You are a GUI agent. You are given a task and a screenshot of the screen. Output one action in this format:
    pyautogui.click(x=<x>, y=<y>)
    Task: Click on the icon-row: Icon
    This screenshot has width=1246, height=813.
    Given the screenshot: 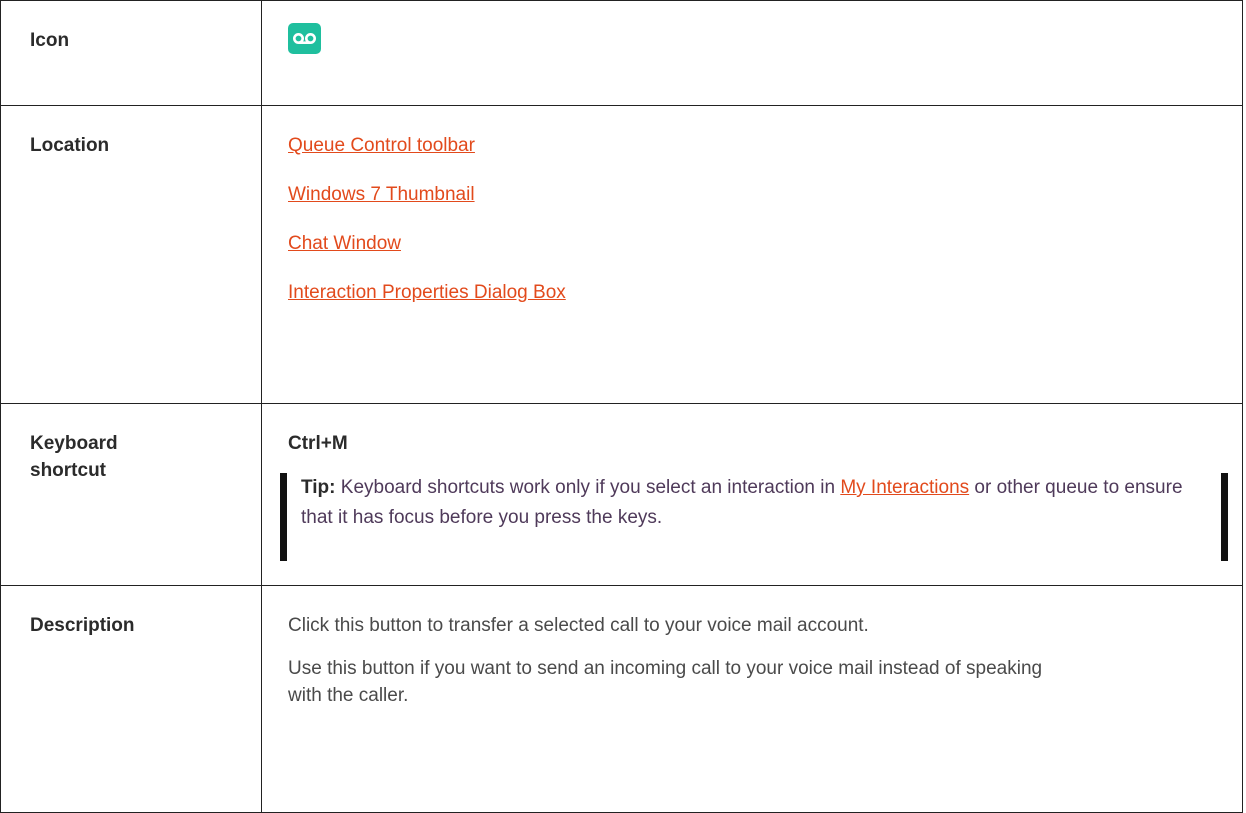 What is the action you would take?
    pyautogui.click(x=621, y=53)
    